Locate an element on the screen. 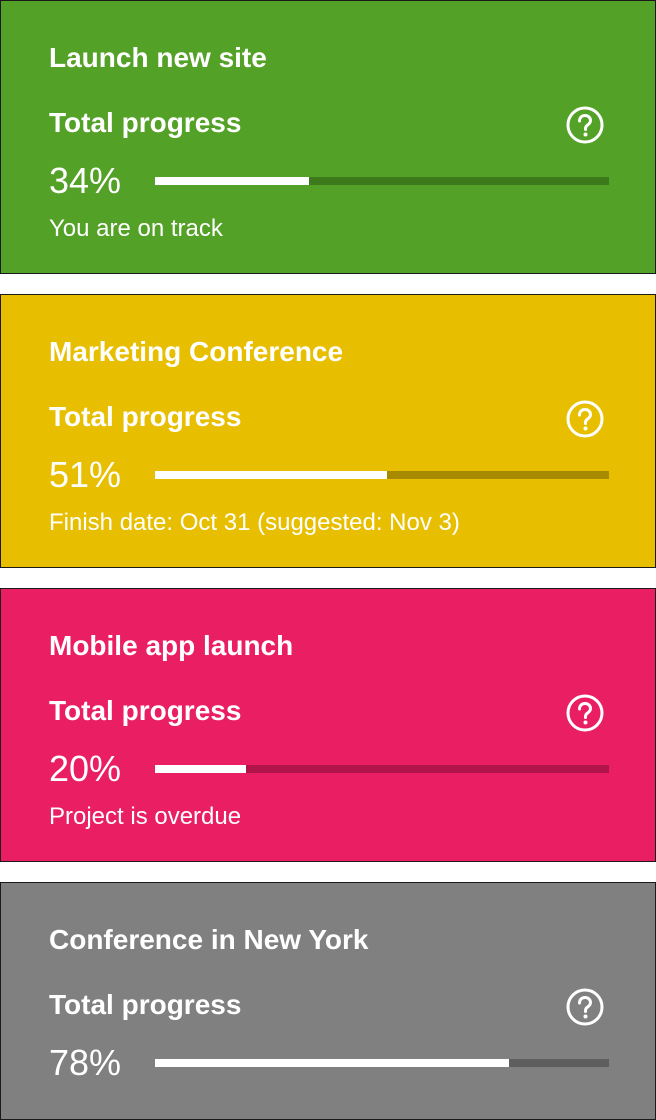 This screenshot has height=1120, width=656. progress-percent: 34% is located at coordinates (85, 180).